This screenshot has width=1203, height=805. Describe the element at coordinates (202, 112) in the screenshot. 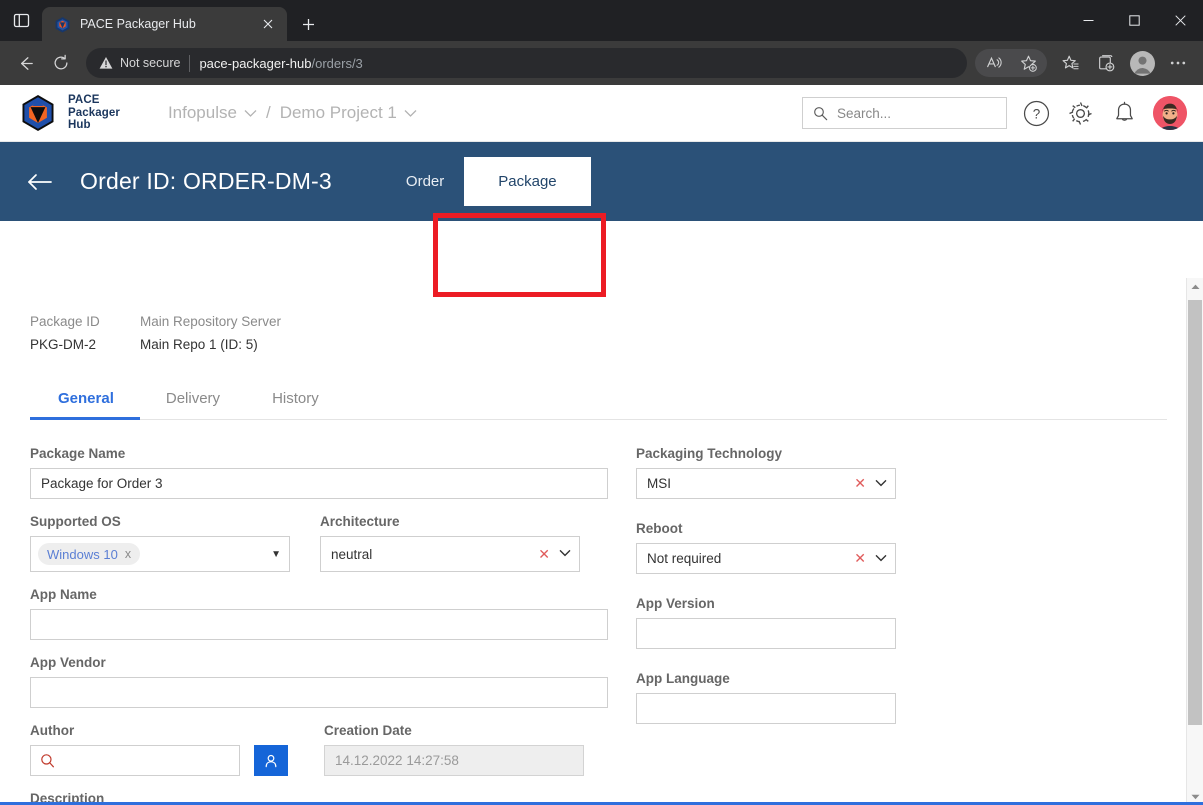

I see `breadcrumb-org-label: Infopulse` at that location.